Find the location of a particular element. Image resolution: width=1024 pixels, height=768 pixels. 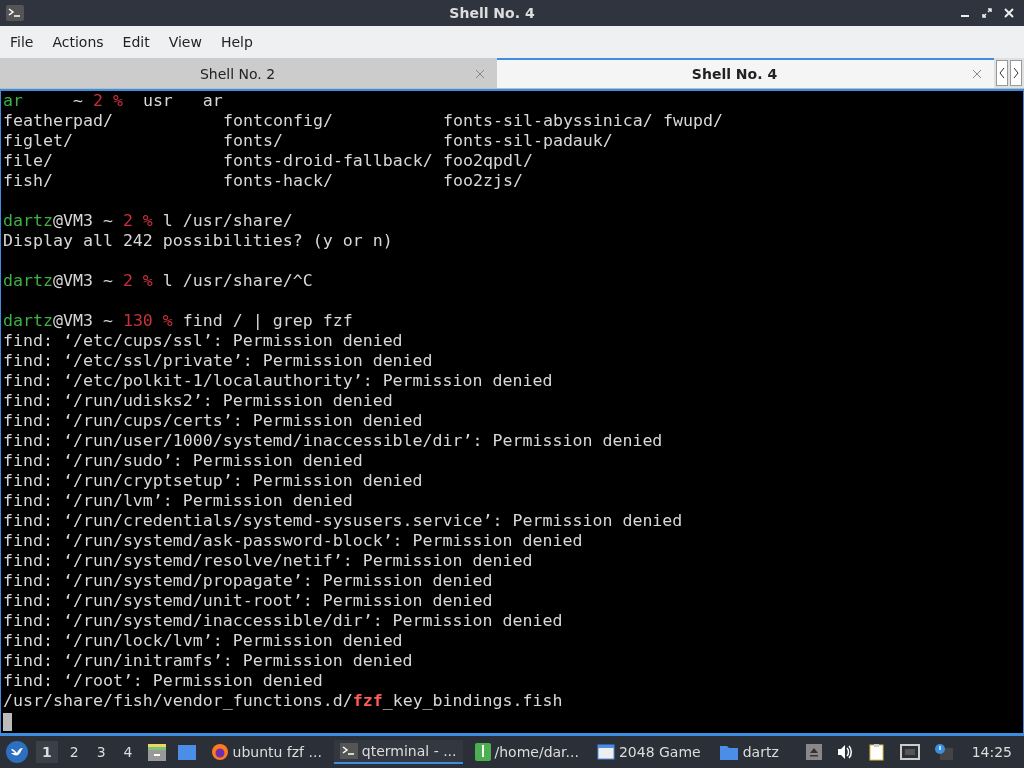

terminal-line: ar ~ 2 % usr ar is located at coordinates (113, 101).